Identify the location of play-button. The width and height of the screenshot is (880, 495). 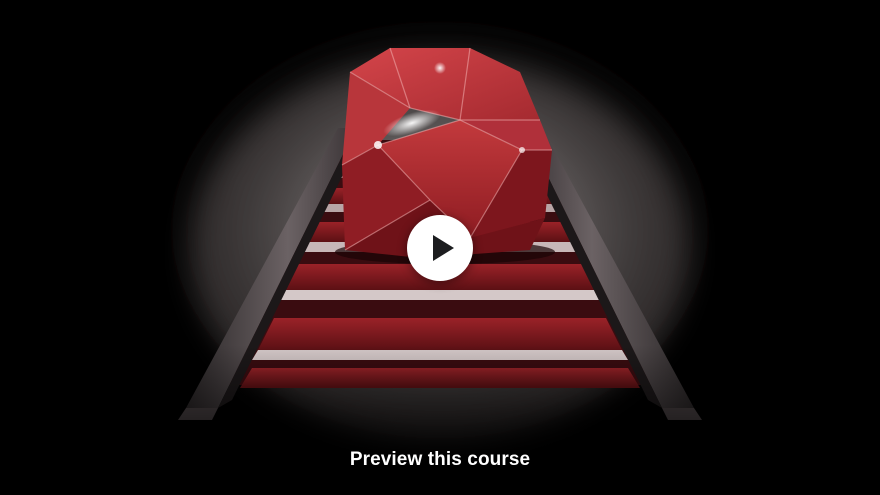
(440, 248).